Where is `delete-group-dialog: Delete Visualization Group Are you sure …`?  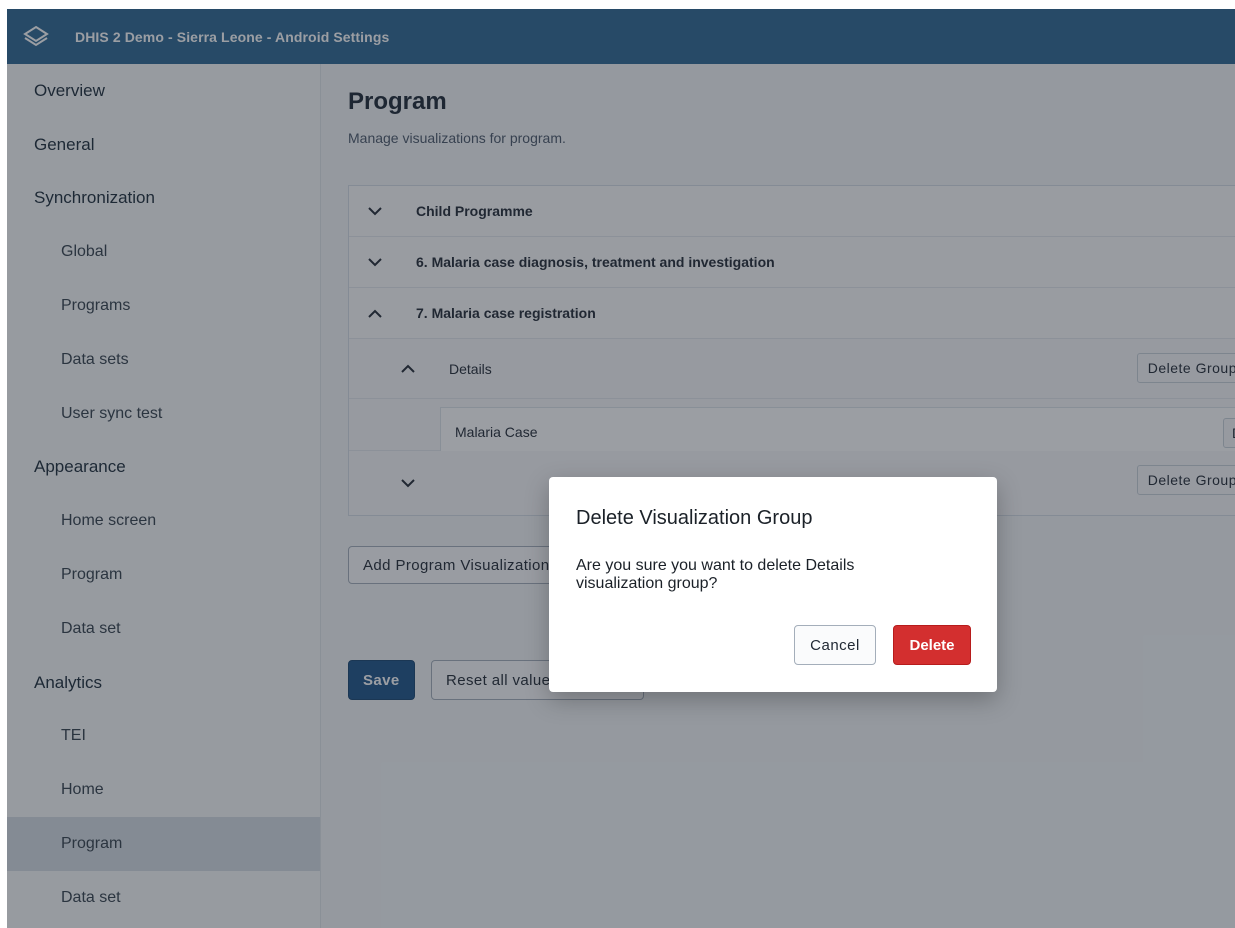 delete-group-dialog: Delete Visualization Group Are you sure … is located at coordinates (773, 584).